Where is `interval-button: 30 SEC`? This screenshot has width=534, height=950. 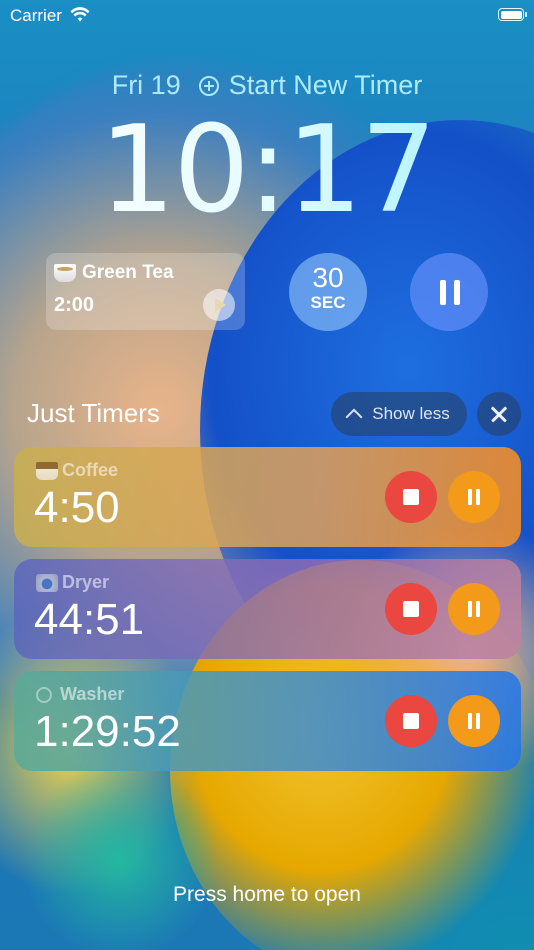 interval-button: 30 SEC is located at coordinates (328, 292).